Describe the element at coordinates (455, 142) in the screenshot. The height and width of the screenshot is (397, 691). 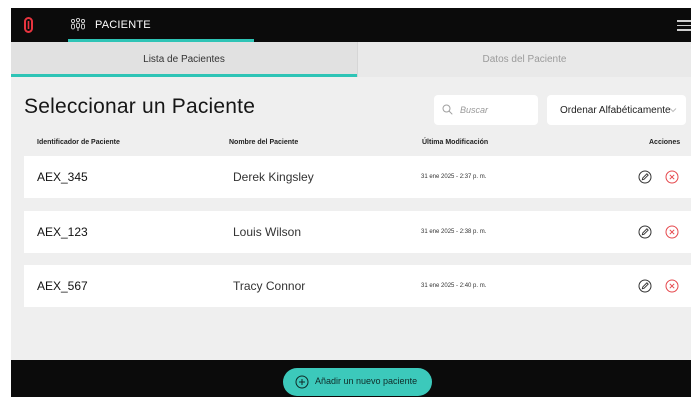
I see `column-header-modified: Última Modificación` at that location.